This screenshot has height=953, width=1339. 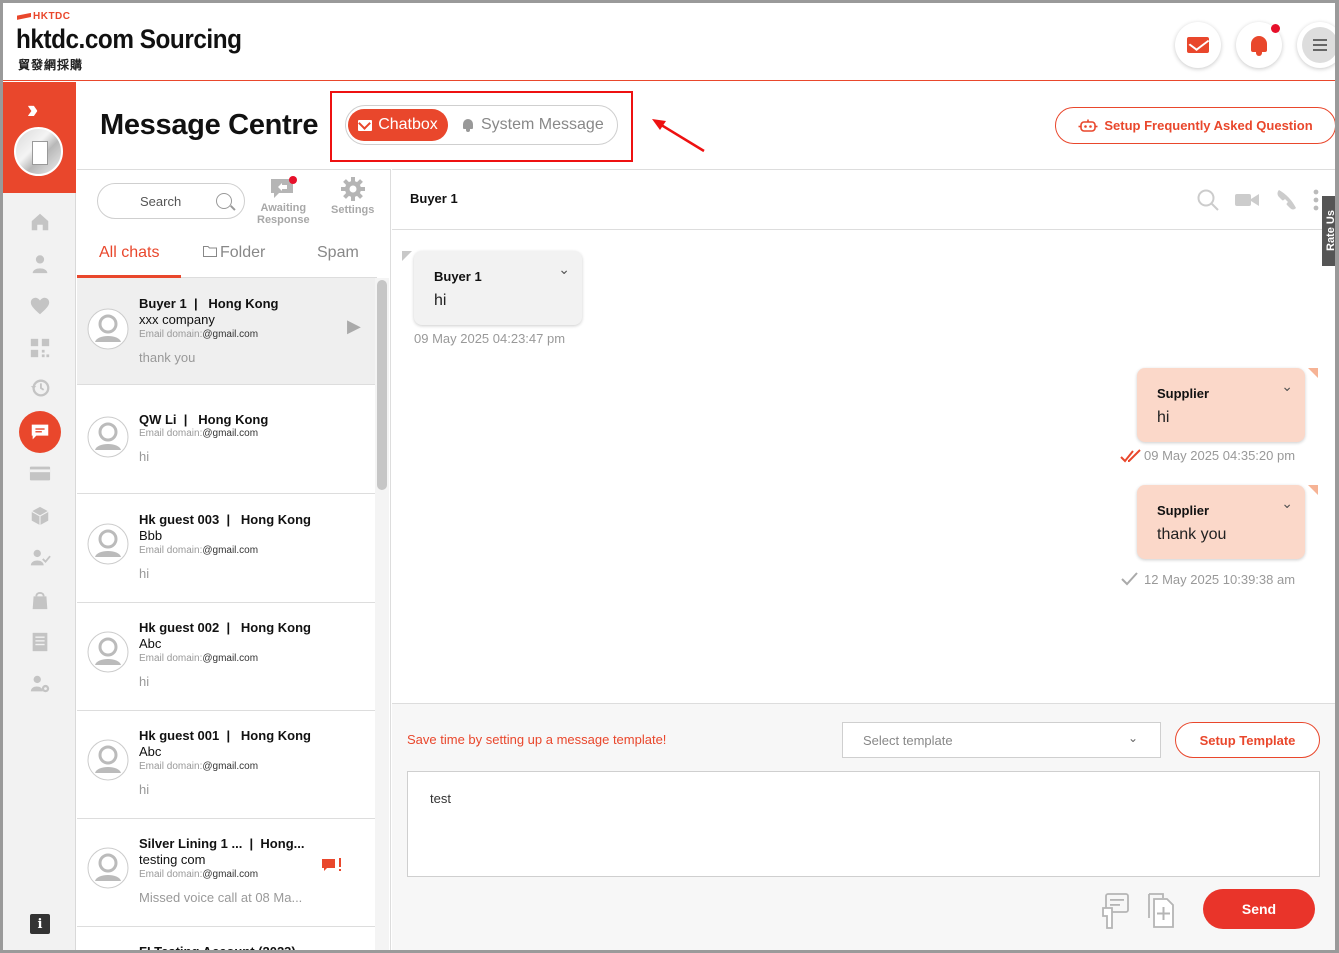 What do you see at coordinates (908, 740) in the screenshot?
I see `template-select-value: Select template` at bounding box center [908, 740].